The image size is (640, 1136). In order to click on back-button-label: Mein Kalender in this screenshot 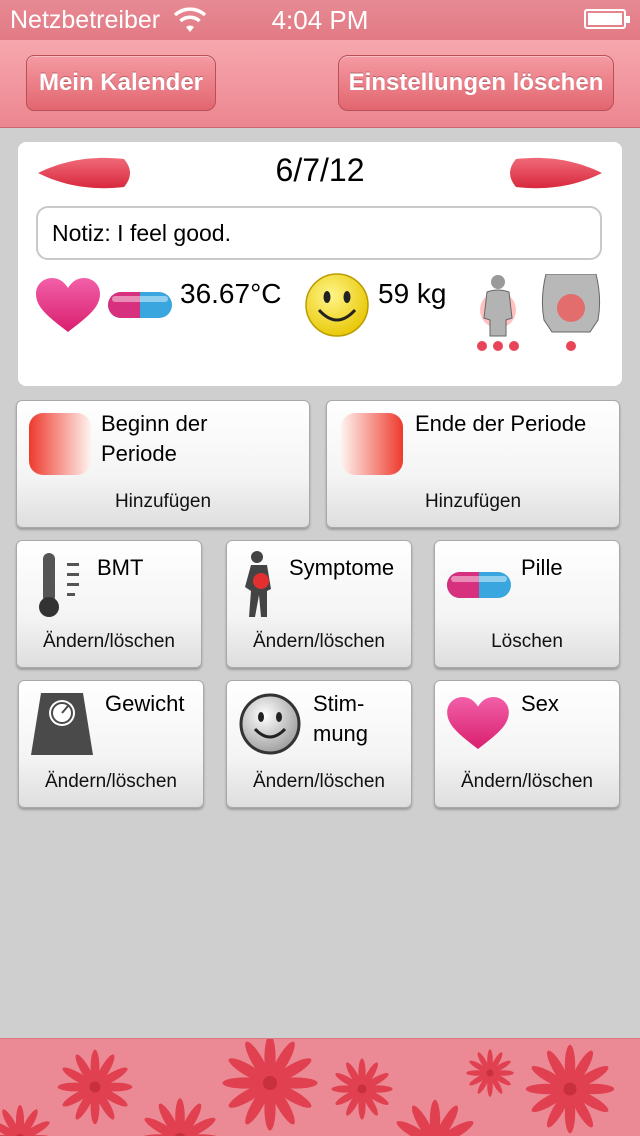, I will do `click(121, 82)`.